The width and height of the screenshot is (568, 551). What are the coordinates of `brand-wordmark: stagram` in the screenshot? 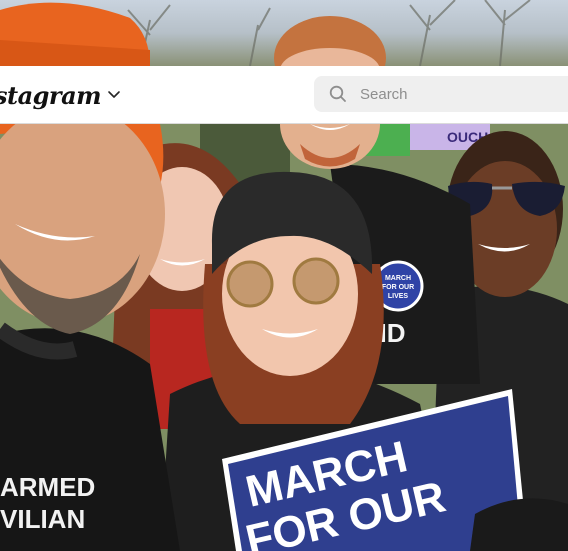 It's located at (51, 95).